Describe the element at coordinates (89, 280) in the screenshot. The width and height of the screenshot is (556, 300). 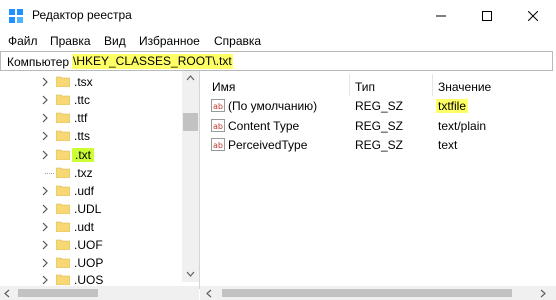
I see `tree-item-label: .UOS` at that location.